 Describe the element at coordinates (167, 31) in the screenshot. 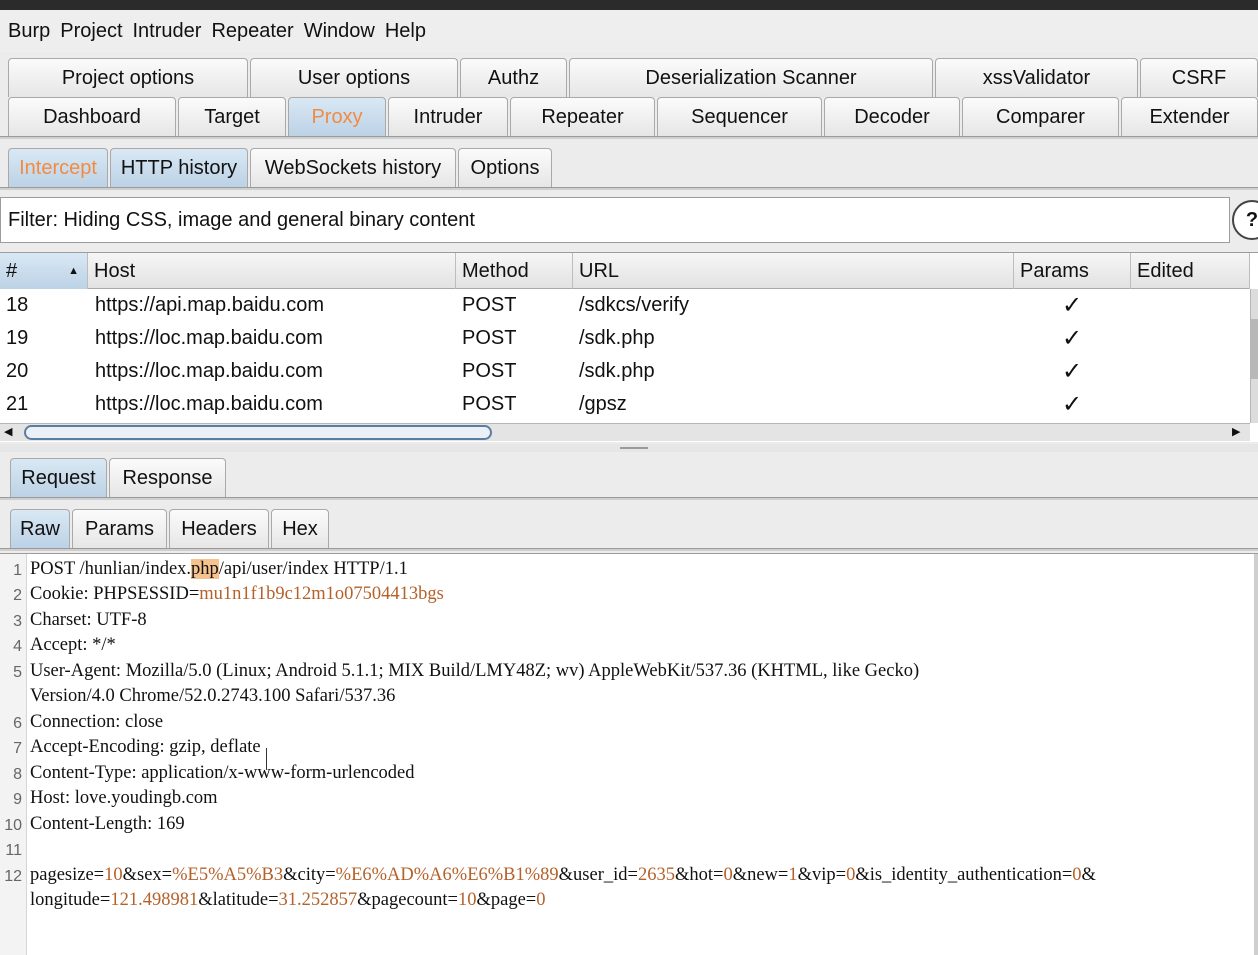

I see `menu-intruder: Intruder` at that location.